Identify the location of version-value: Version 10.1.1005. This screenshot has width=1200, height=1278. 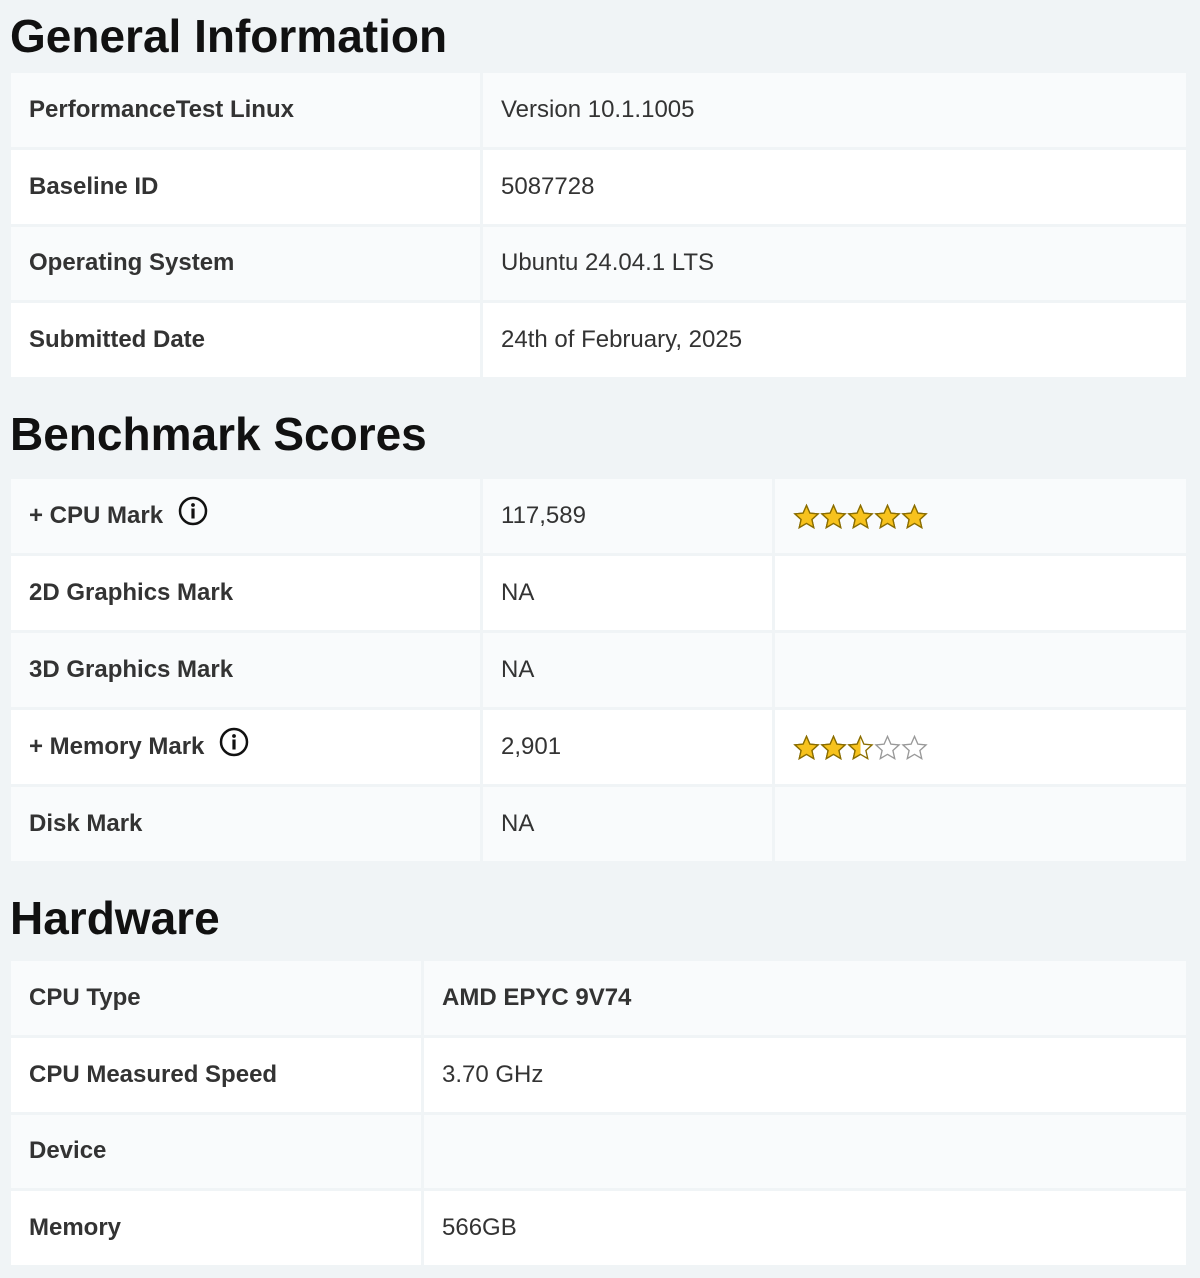
(834, 110).